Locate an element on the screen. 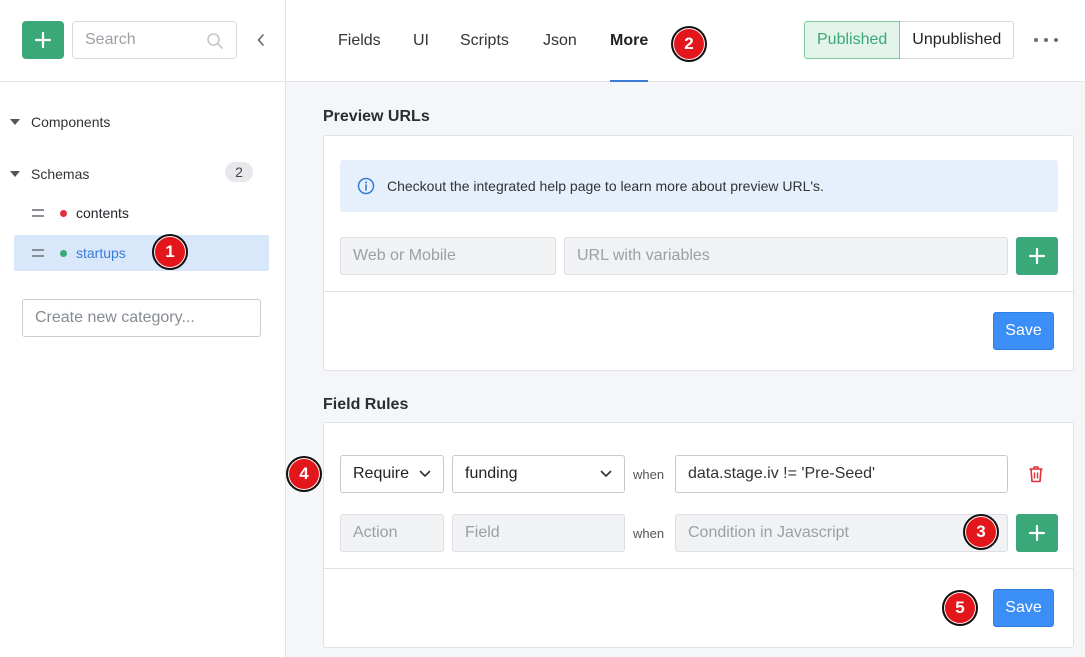 The height and width of the screenshot is (657, 1085). preview-url-input is located at coordinates (786, 256).